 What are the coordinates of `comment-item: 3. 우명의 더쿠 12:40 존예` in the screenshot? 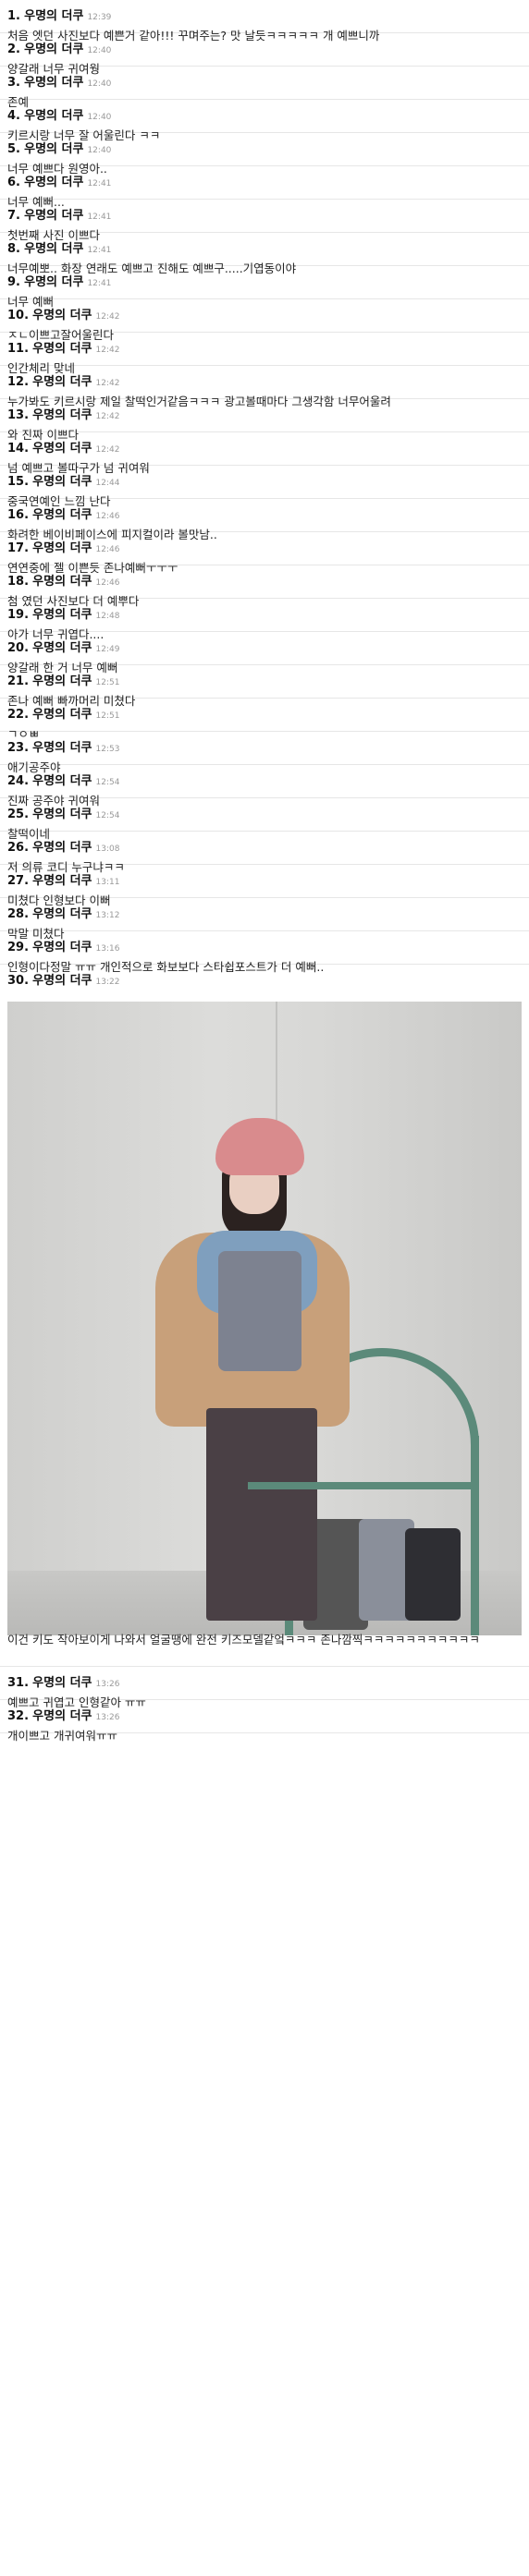 It's located at (265, 88).